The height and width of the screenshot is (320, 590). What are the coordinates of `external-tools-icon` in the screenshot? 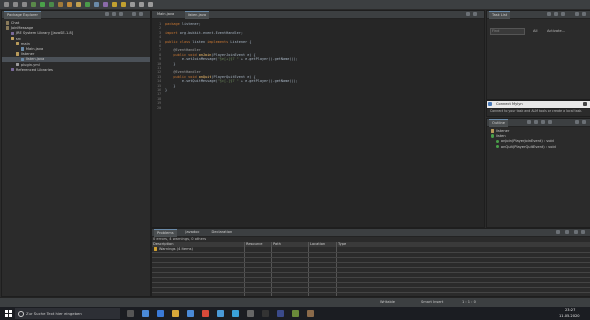 It's located at (60, 4).